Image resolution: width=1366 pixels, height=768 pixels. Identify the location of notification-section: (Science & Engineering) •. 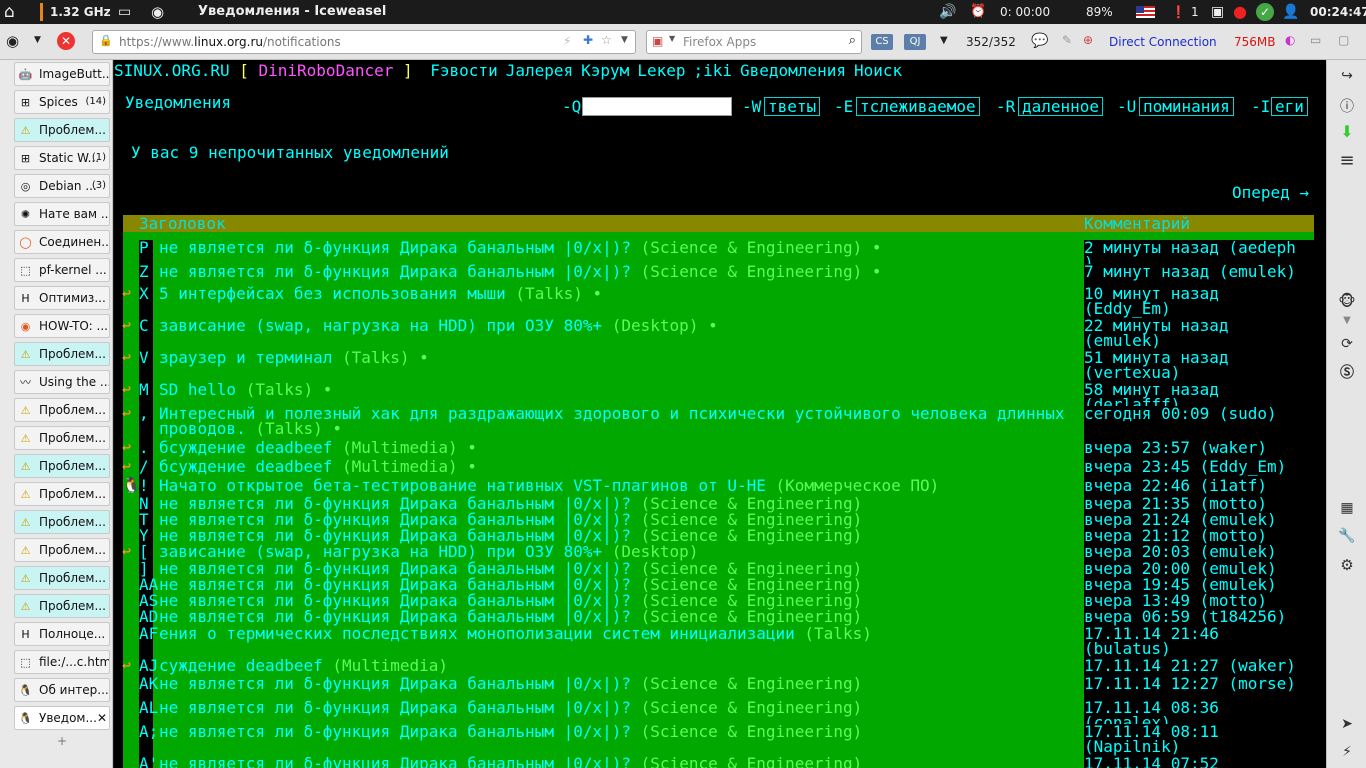
(761, 247).